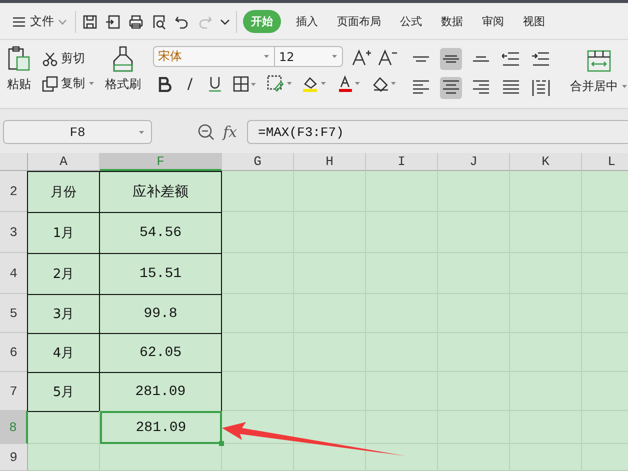 The height and width of the screenshot is (471, 628). Describe the element at coordinates (39, 21) in the screenshot. I see `file-menu: 文件` at that location.